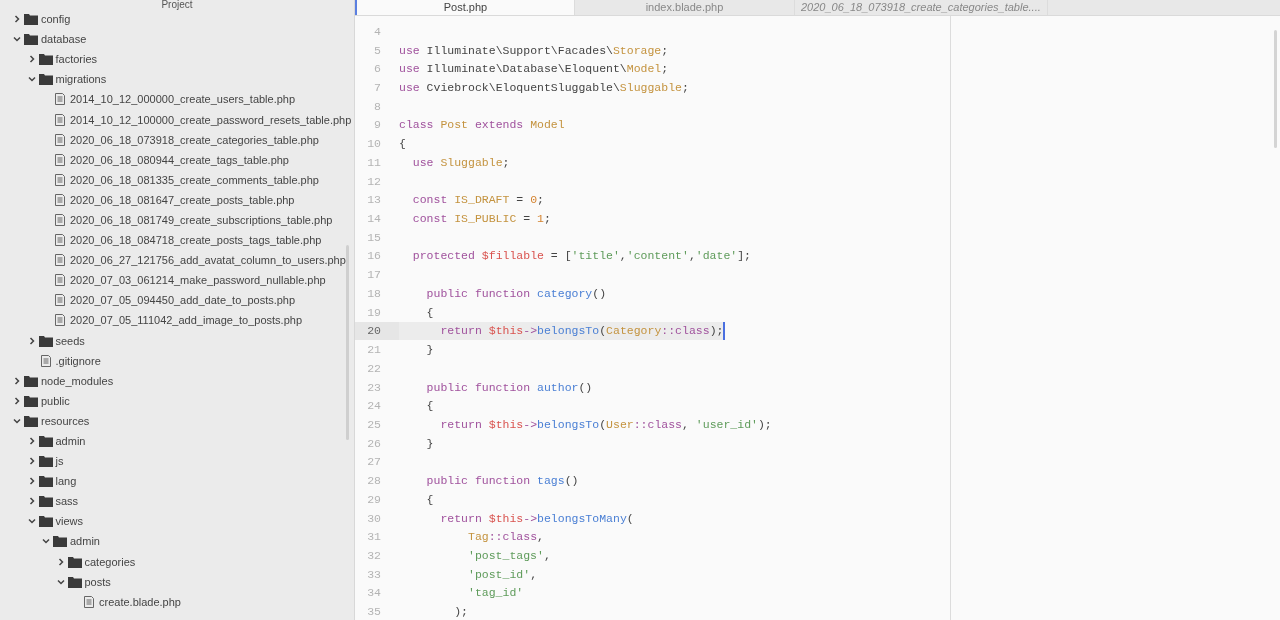 The image size is (1280, 620). What do you see at coordinates (374, 387) in the screenshot?
I see `line-number: 23` at bounding box center [374, 387].